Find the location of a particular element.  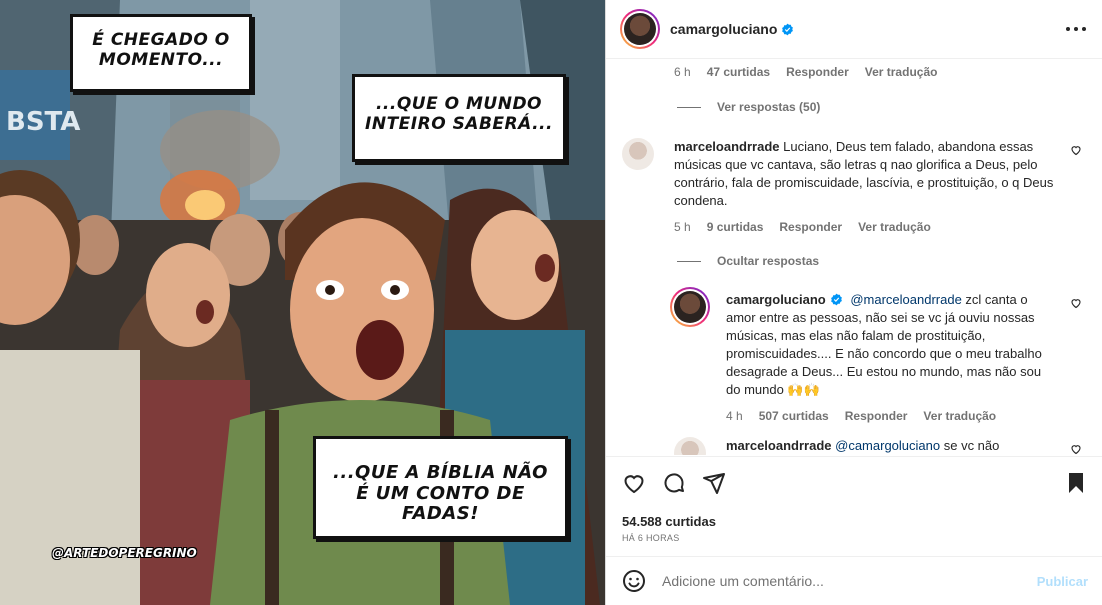

author-username: camargoluciano is located at coordinates (732, 29).